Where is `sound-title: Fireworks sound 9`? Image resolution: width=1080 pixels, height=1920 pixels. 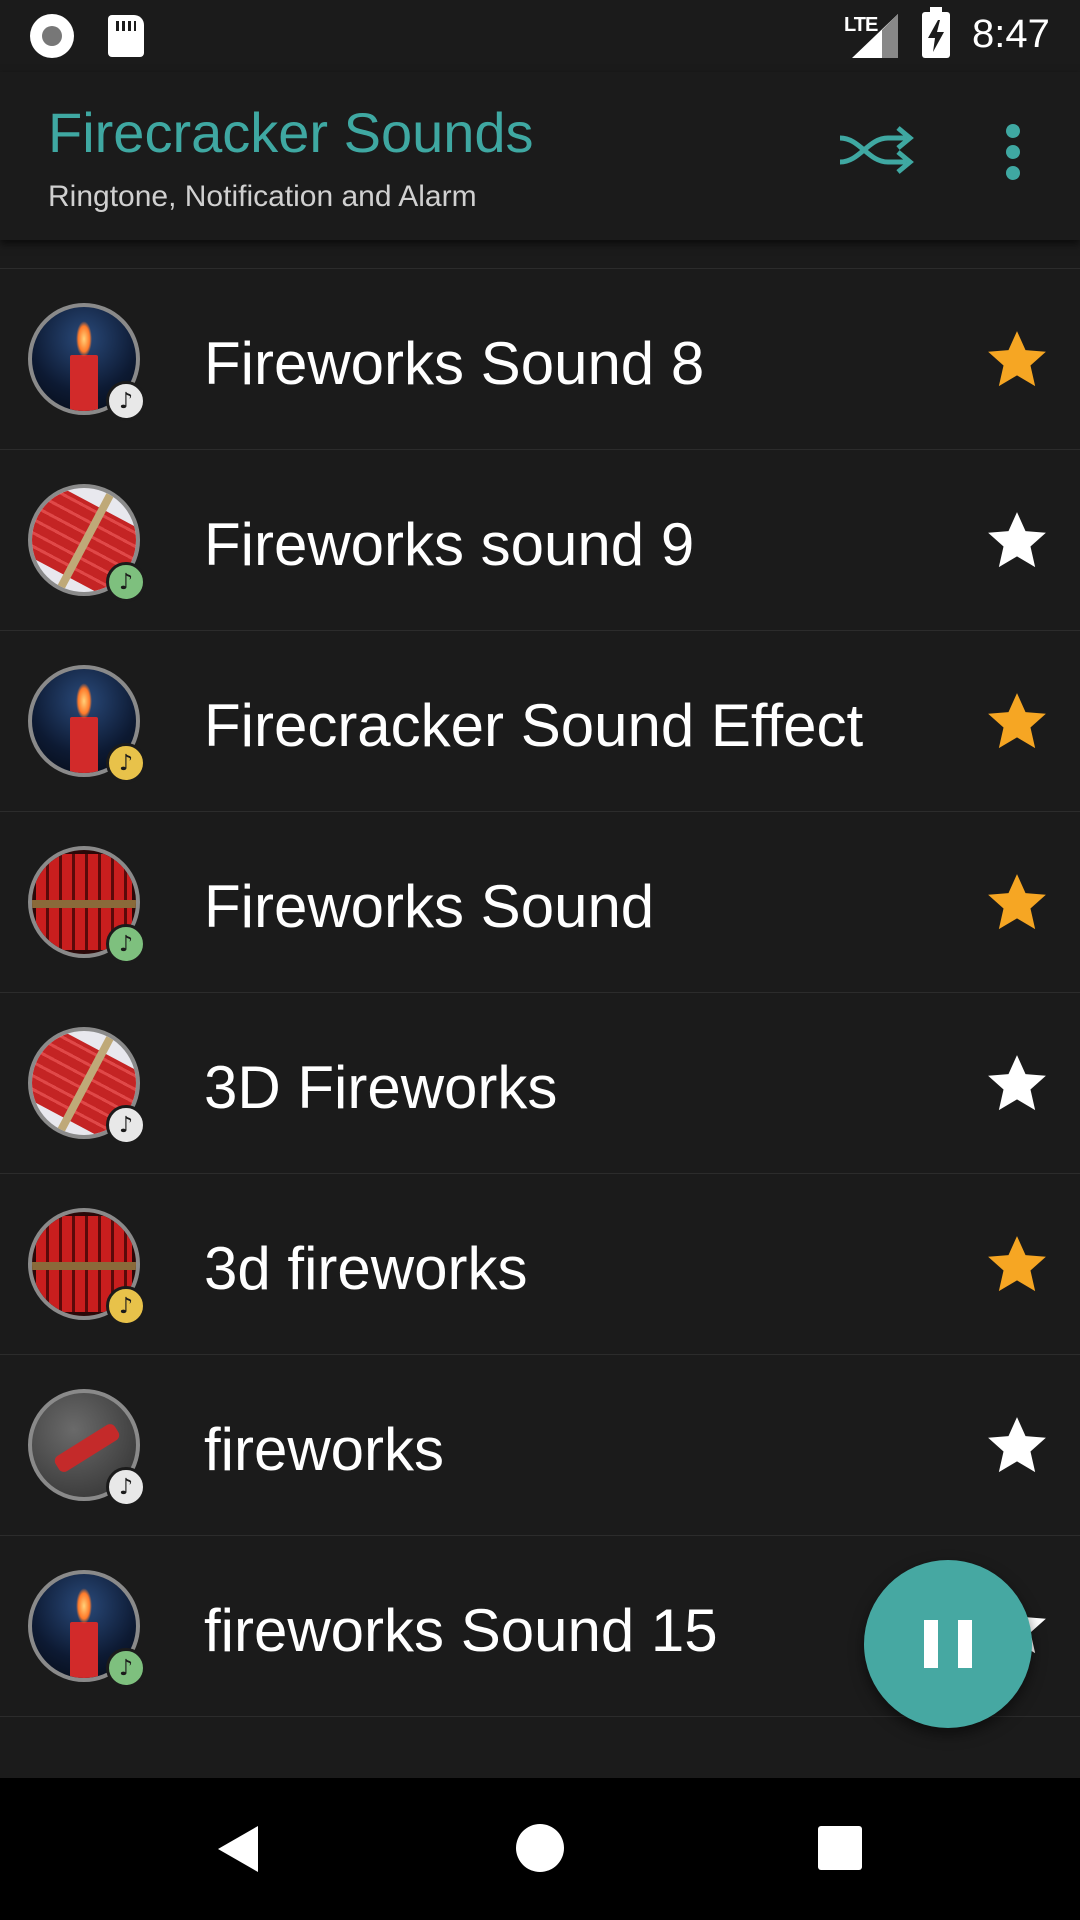
sound-title: Fireworks sound 9 is located at coordinates (449, 544).